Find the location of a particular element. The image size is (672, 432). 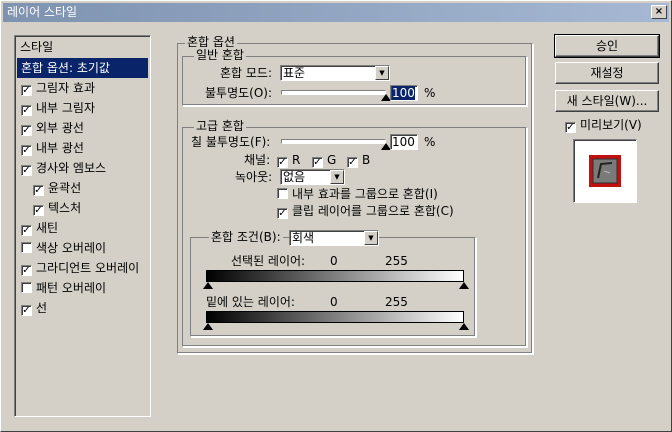

style-list-item-label: 혼합 옵션: 초기값 is located at coordinates (65, 68).